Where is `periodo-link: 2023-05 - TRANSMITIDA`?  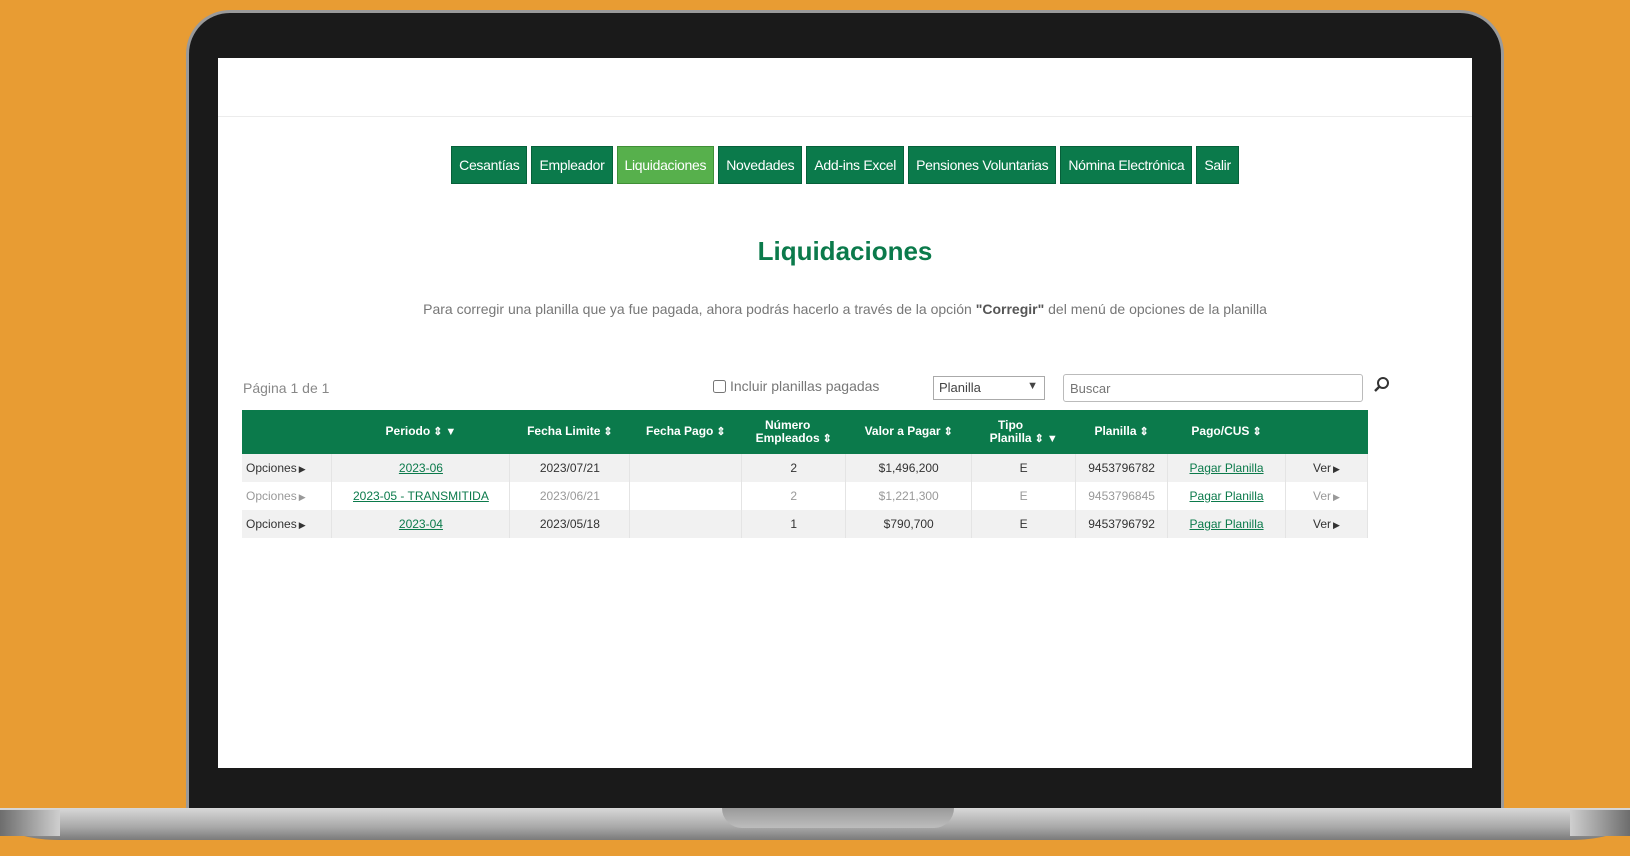 periodo-link: 2023-05 - TRANSMITIDA is located at coordinates (421, 496).